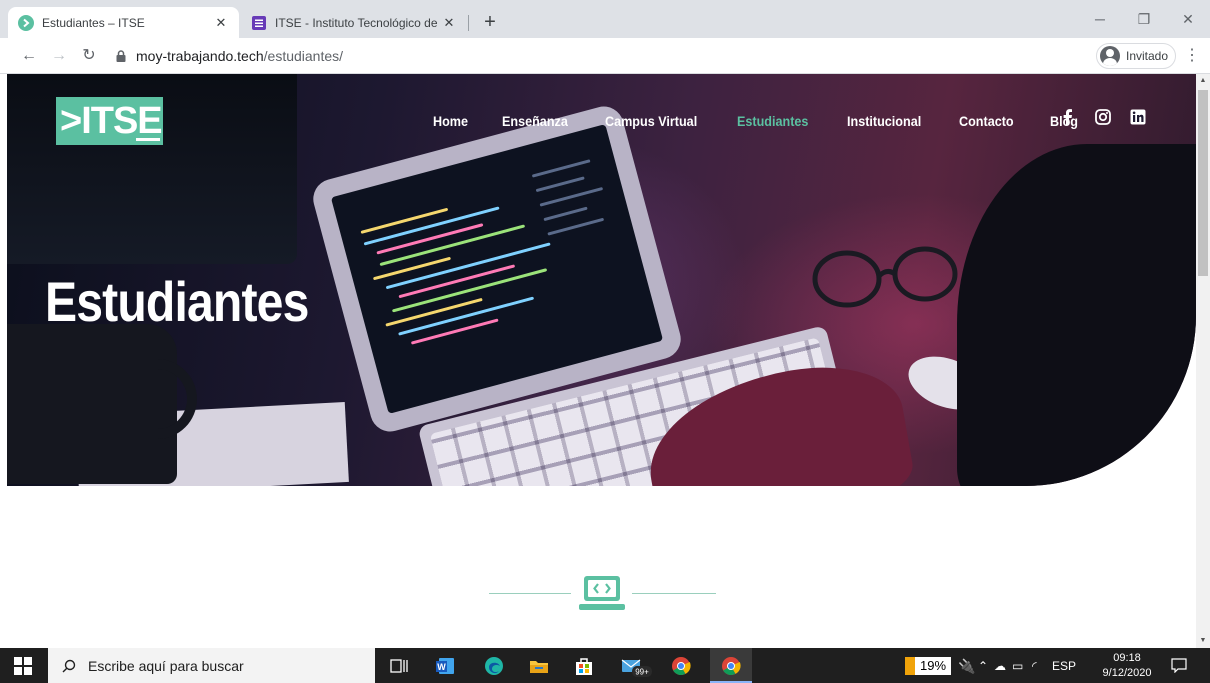 This screenshot has height=683, width=1210. Describe the element at coordinates (1179, 665) in the screenshot. I see `notifications-icon` at that location.